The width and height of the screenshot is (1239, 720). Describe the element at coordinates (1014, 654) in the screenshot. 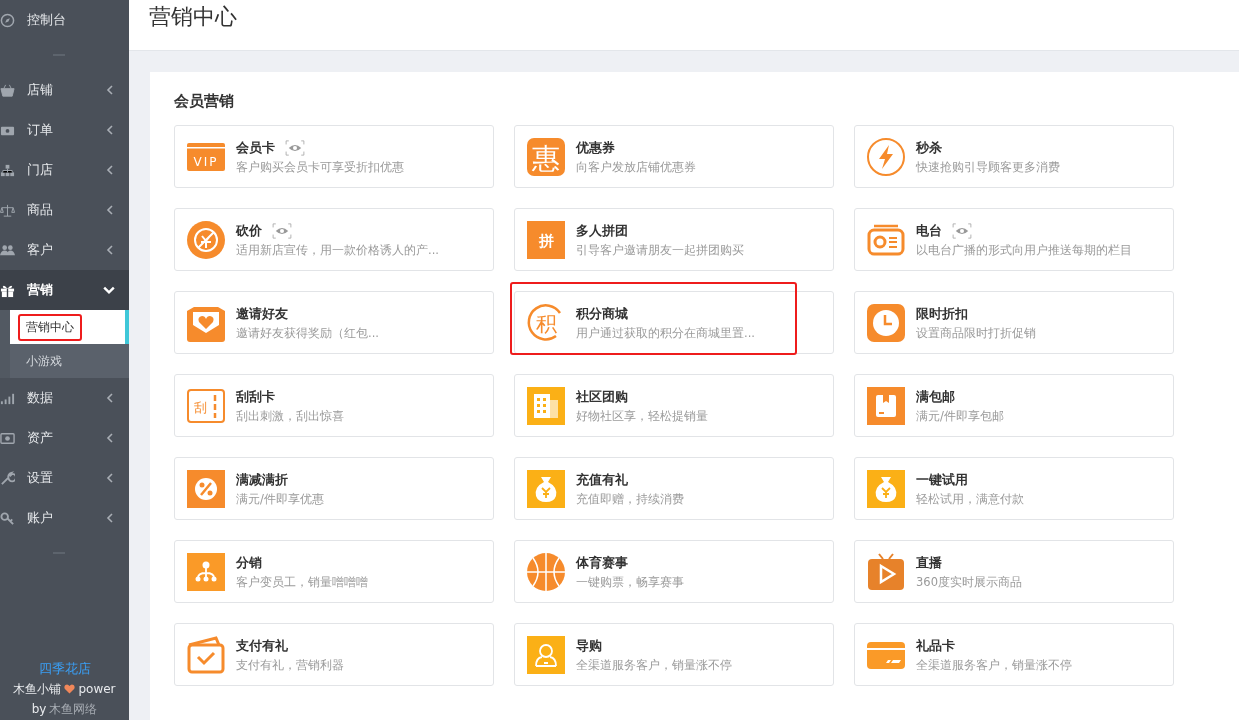

I see `feature-card: 礼品卡 全渠道服务客户，销量涨不停` at that location.